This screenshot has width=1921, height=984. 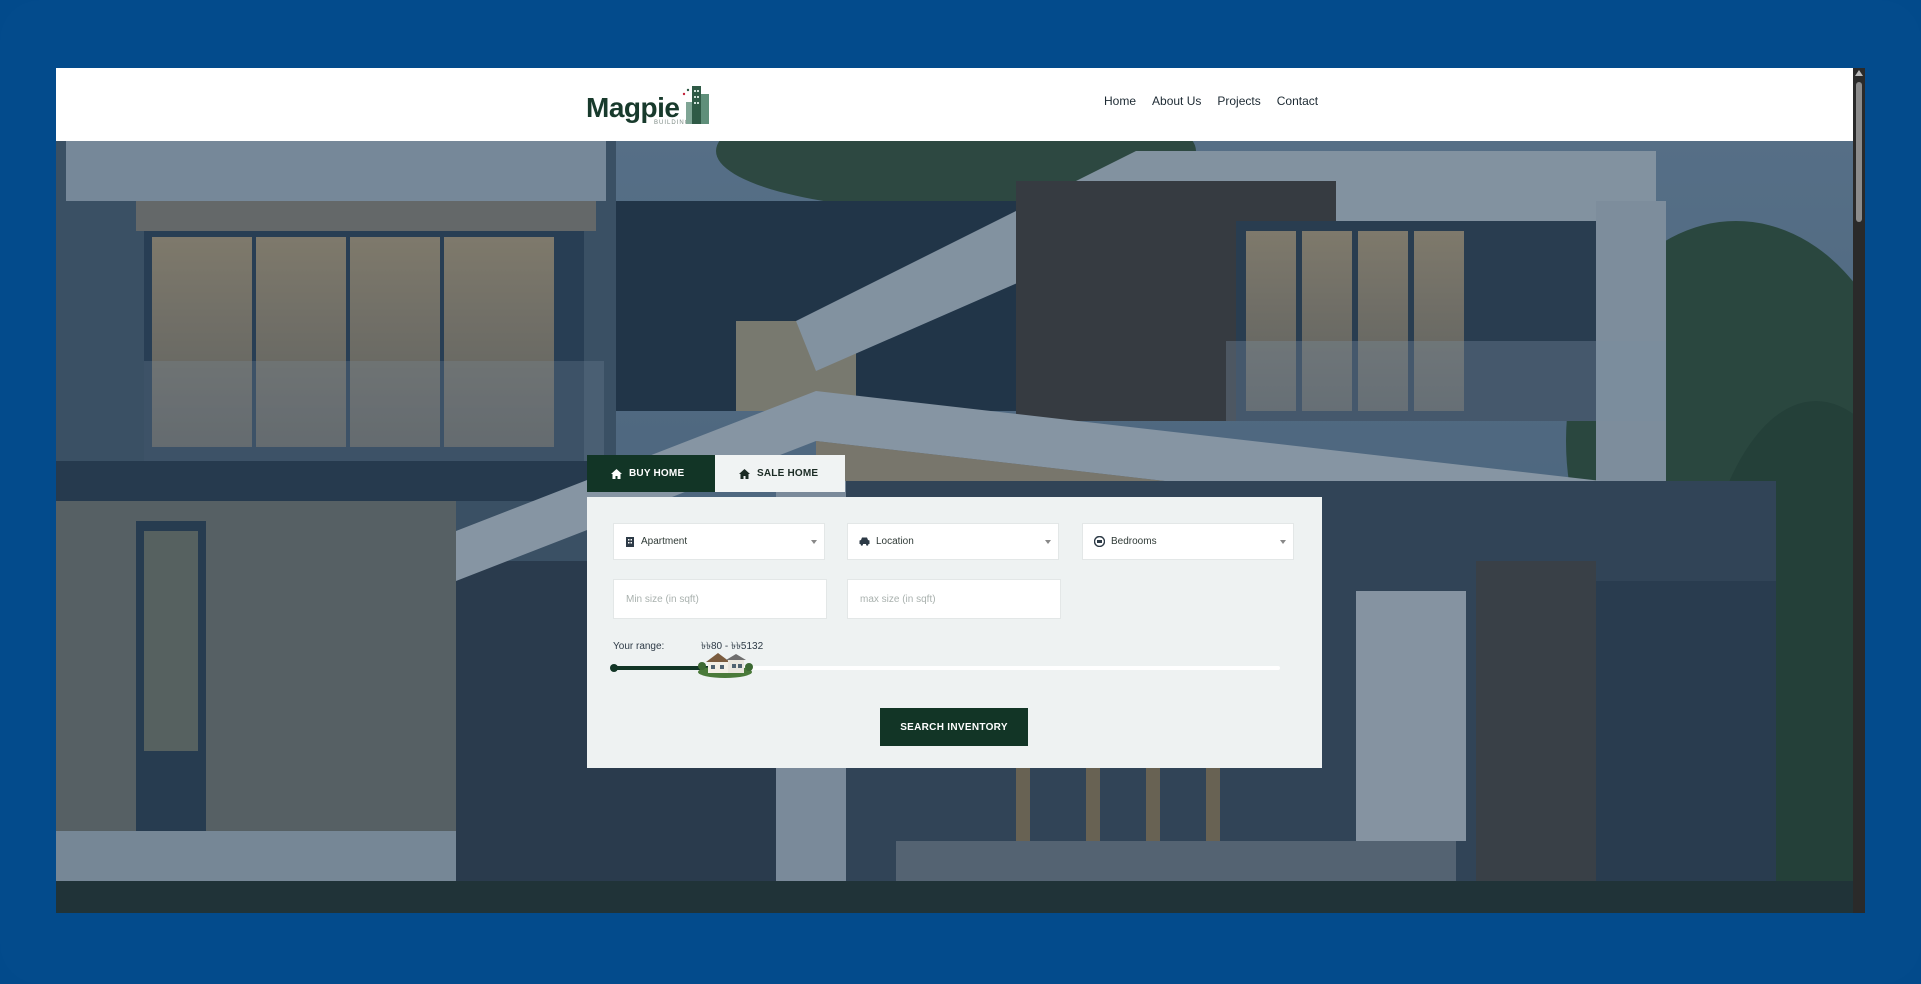 I want to click on search-tabs: BUY HOME SALE HOME, so click(x=716, y=473).